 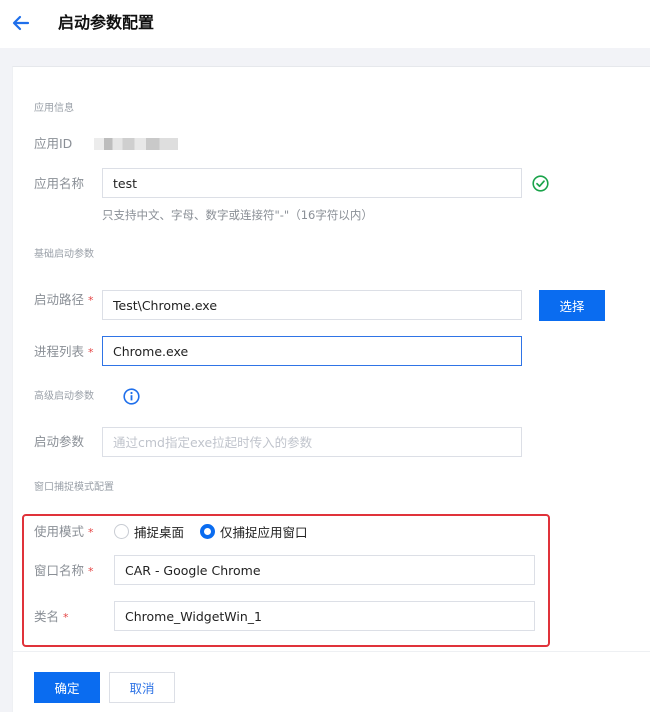 What do you see at coordinates (59, 570) in the screenshot?
I see `window-name-label-text: 窗口名称` at bounding box center [59, 570].